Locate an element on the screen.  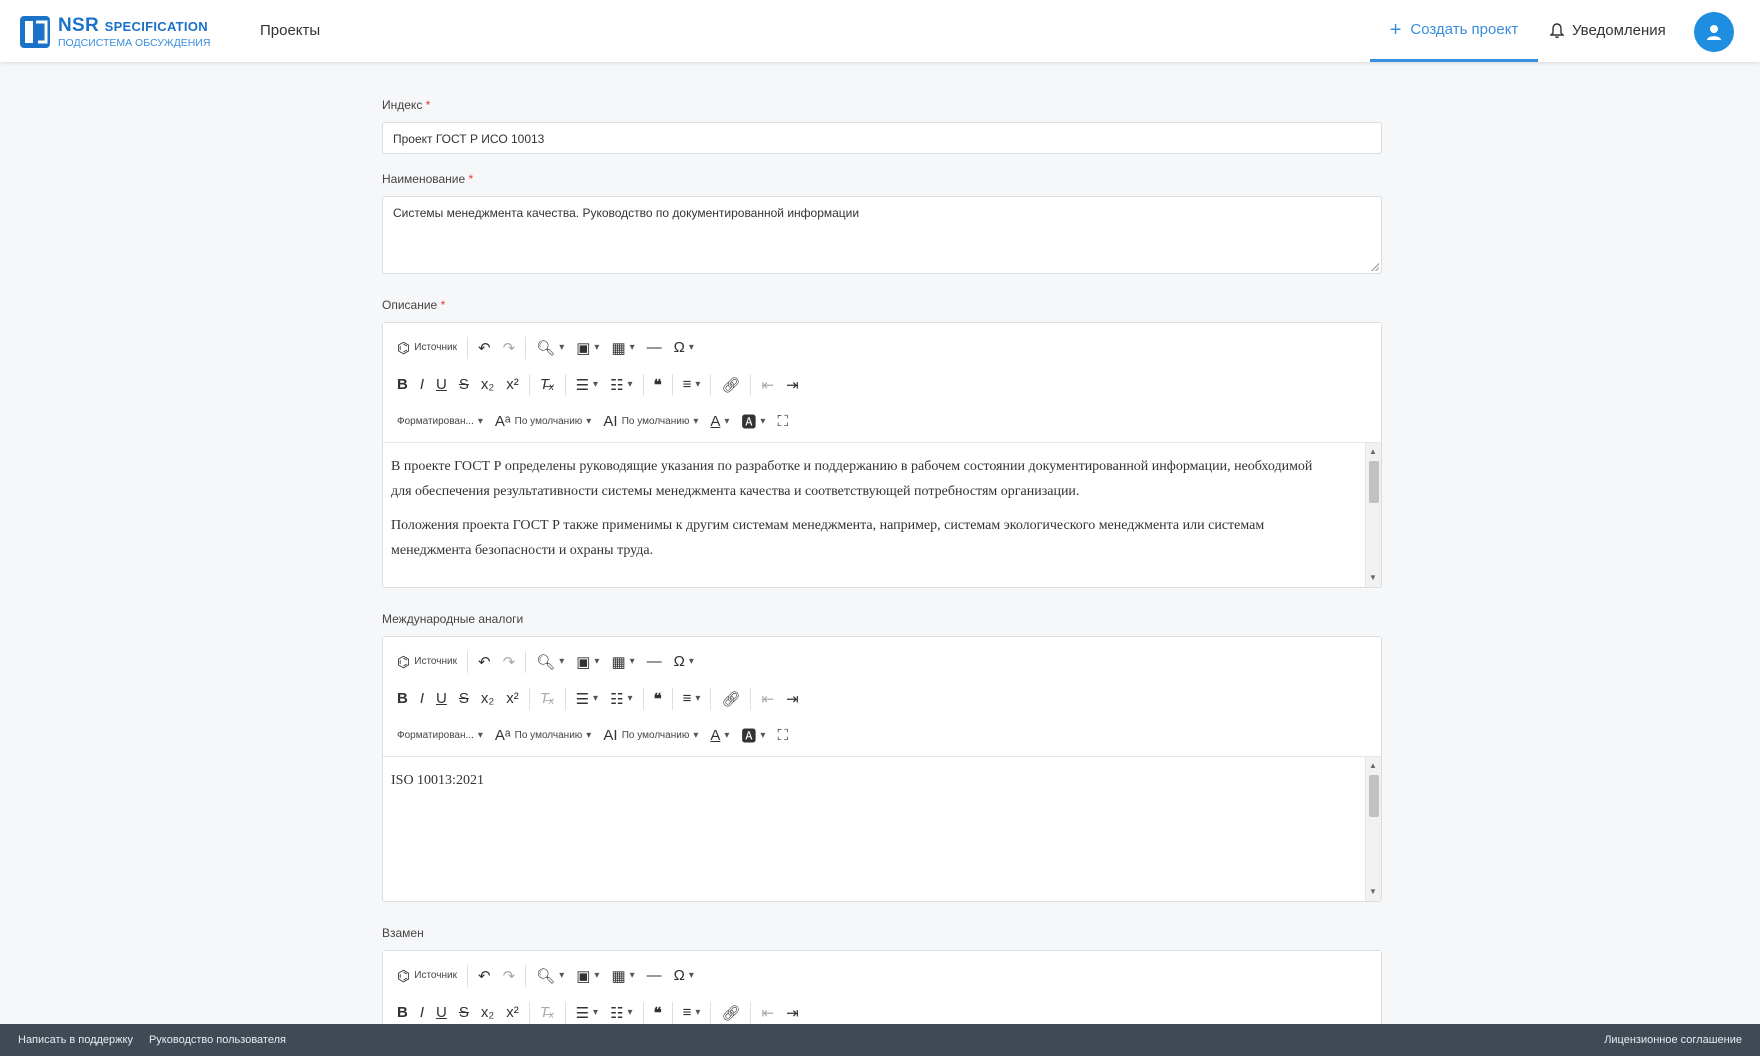
analogs-content: ISO 10013:2021 ▲ ▼ is located at coordinates (882, 829).